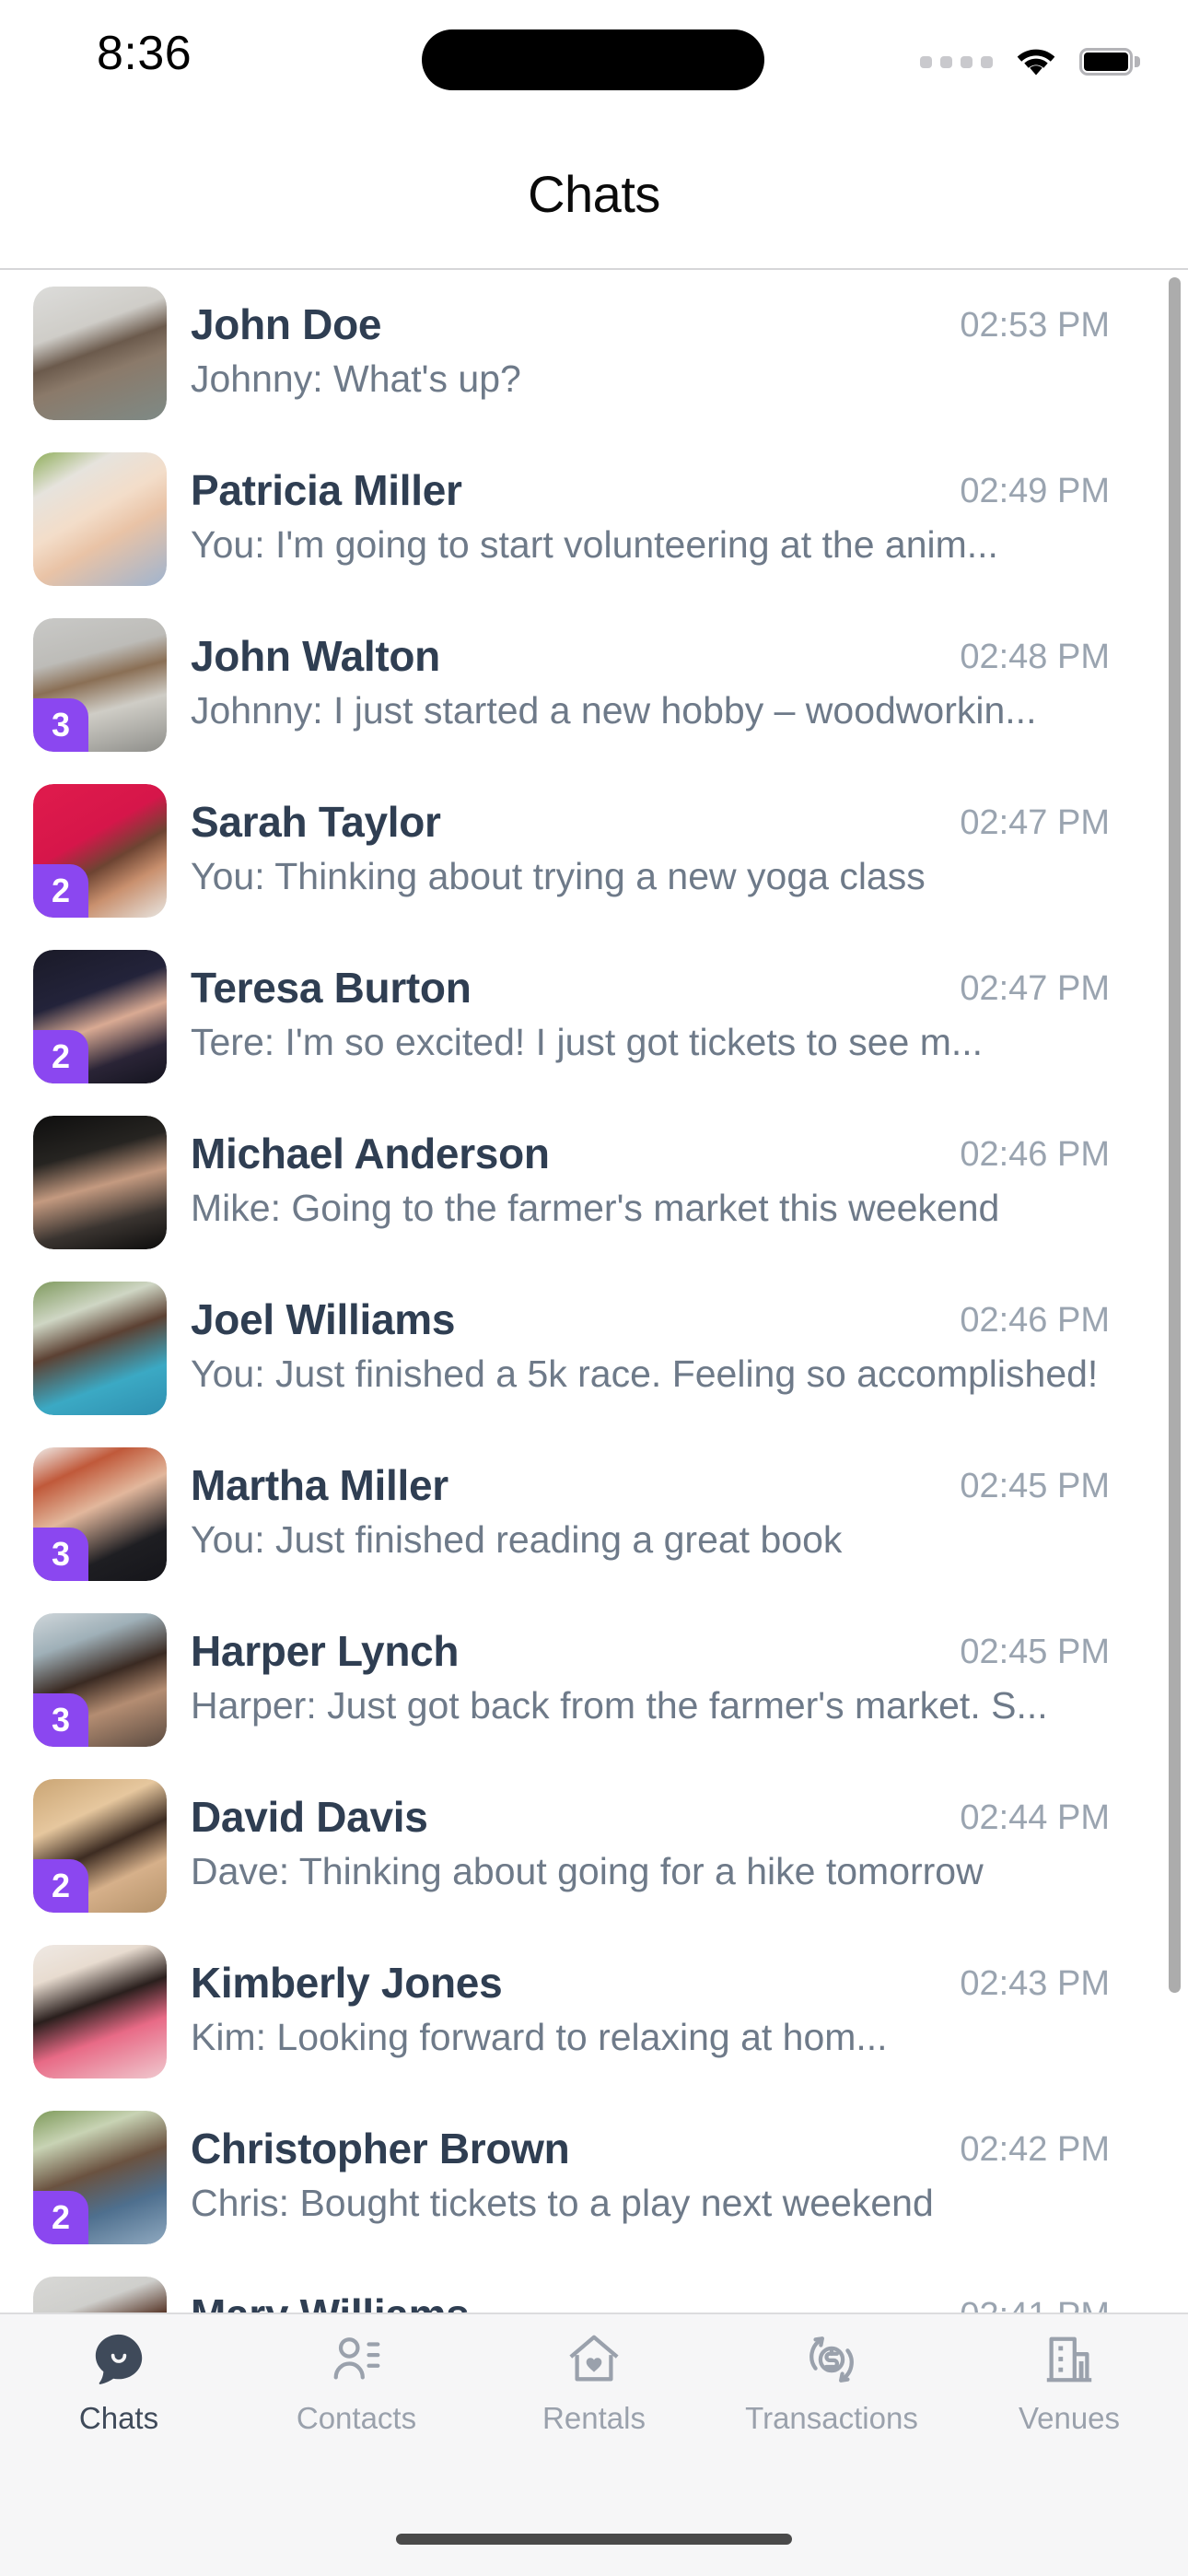 This screenshot has width=1188, height=2576. Describe the element at coordinates (119, 2359) in the screenshot. I see `chat-bubble-icon` at that location.